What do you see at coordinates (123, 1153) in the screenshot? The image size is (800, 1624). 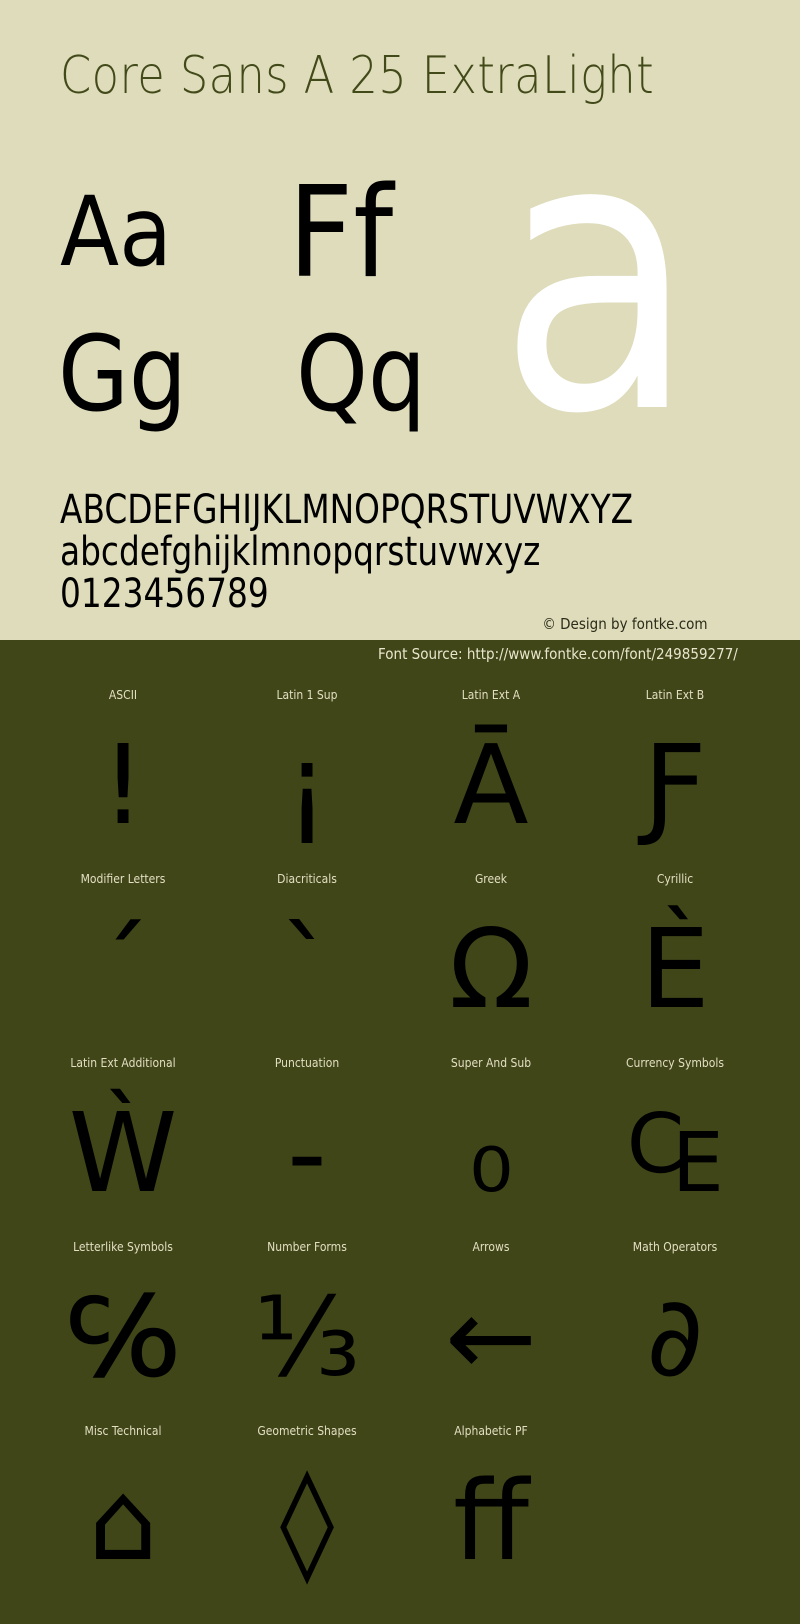 I see `block-sample-glyph: Ẁ` at bounding box center [123, 1153].